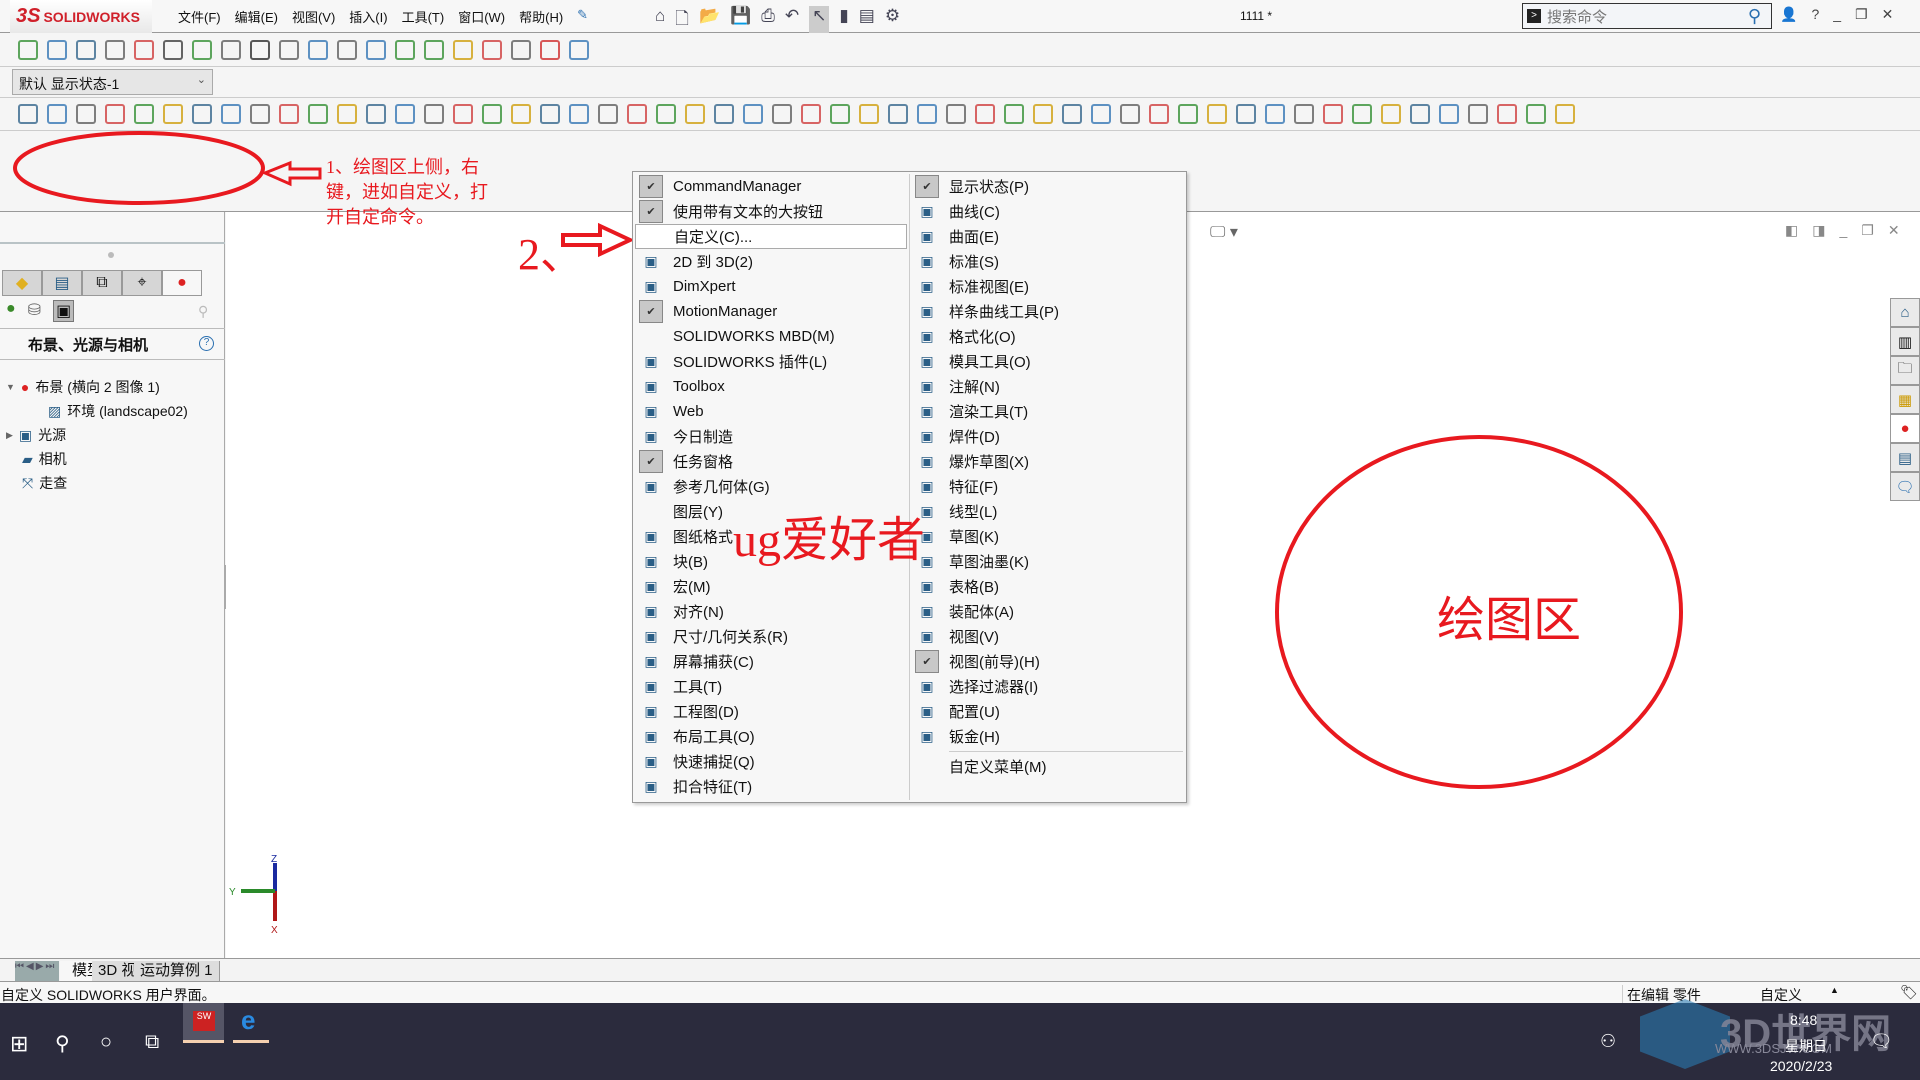  What do you see at coordinates (49, 971) in the screenshot?
I see `last-tab-icon: ⏭` at bounding box center [49, 971].